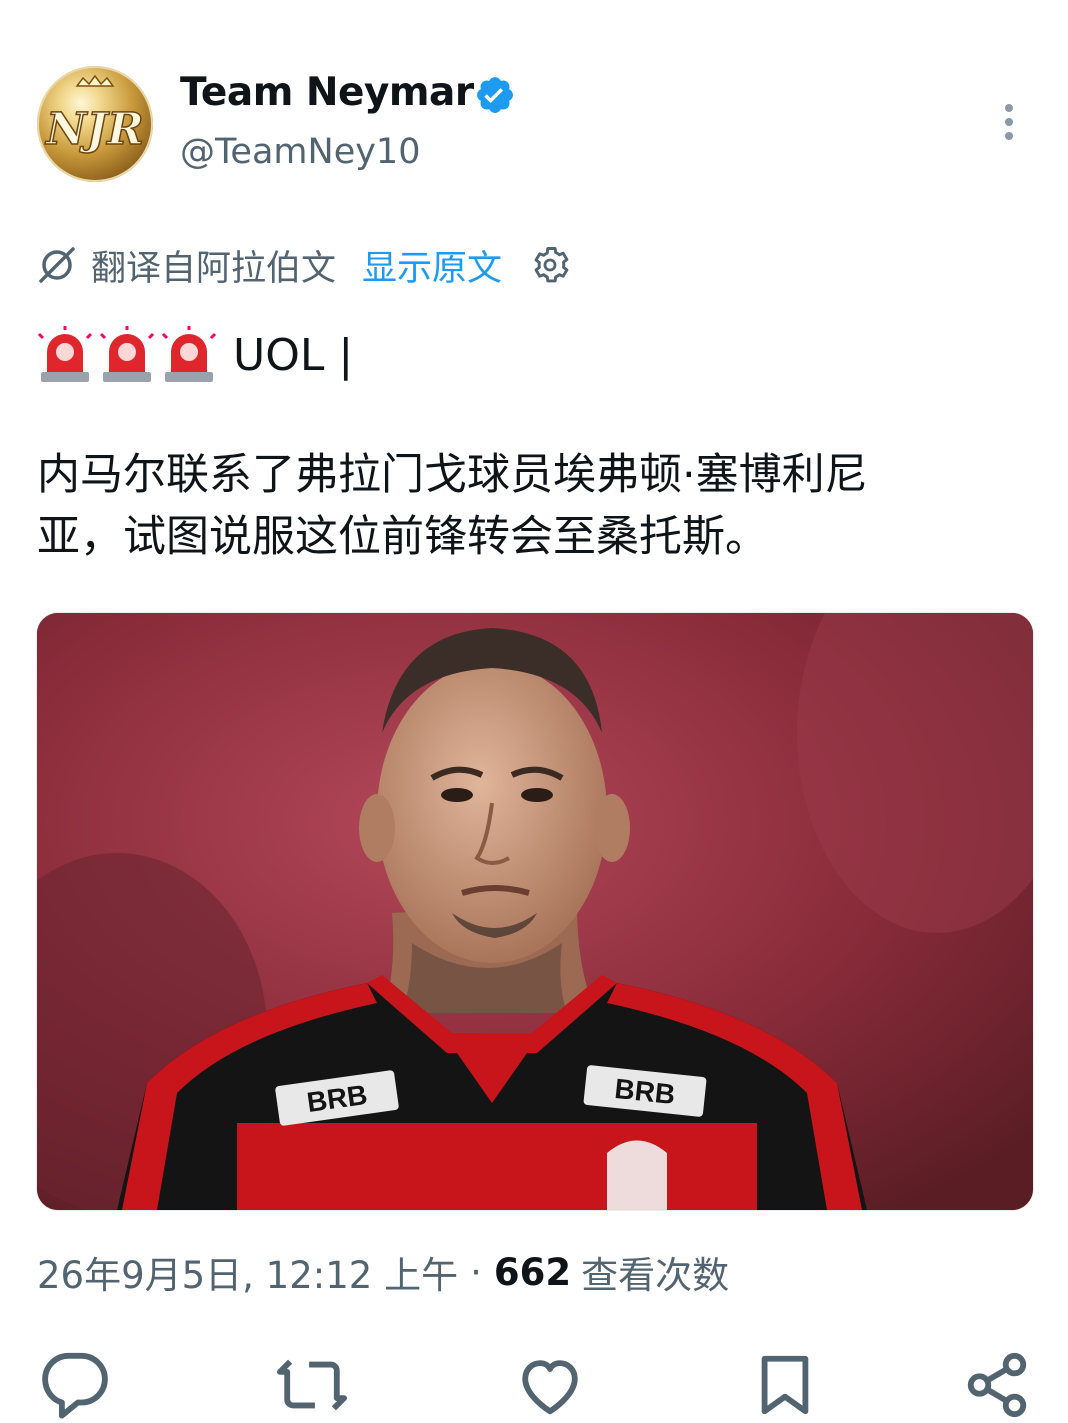 This screenshot has width=1068, height=1423. I want to click on svg-text: BRB, so click(645, 1091).